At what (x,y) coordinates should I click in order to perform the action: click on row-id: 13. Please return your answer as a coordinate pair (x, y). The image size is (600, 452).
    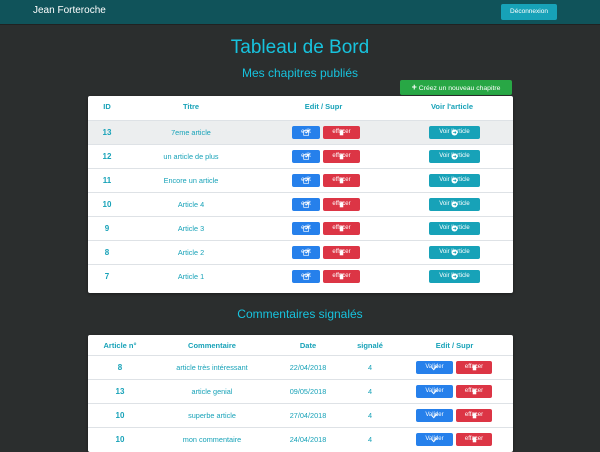
    Looking at the image, I should click on (107, 132).